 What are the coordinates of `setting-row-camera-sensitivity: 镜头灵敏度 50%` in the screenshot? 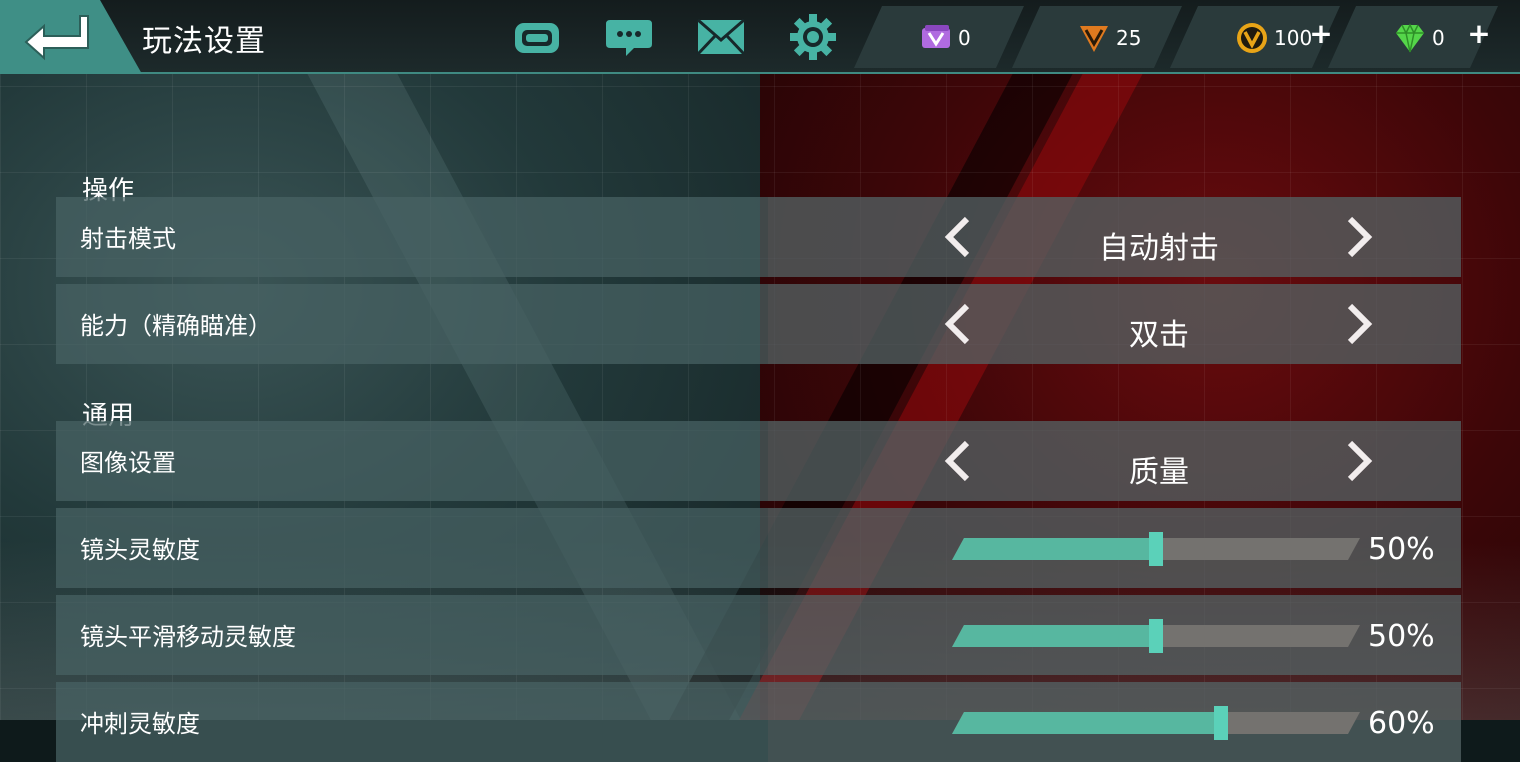 It's located at (758, 548).